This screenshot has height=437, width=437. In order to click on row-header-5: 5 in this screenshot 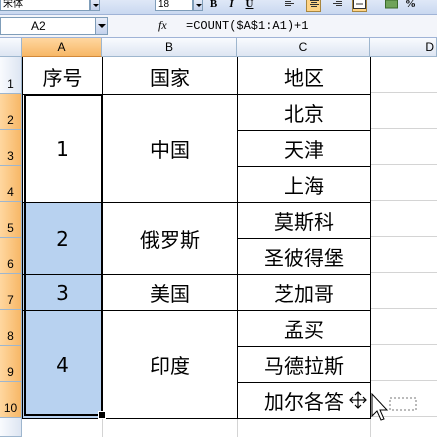, I will do `click(11, 220)`.